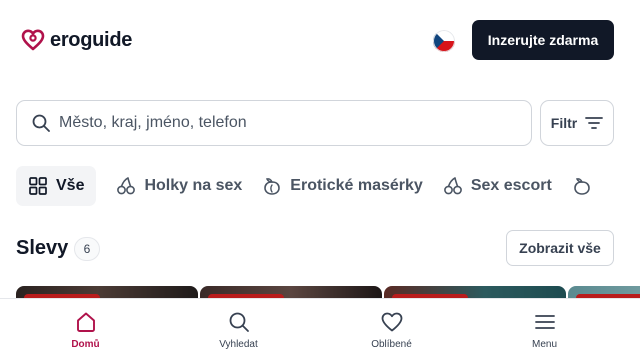  I want to click on filter-button: Filtr, so click(577, 123).